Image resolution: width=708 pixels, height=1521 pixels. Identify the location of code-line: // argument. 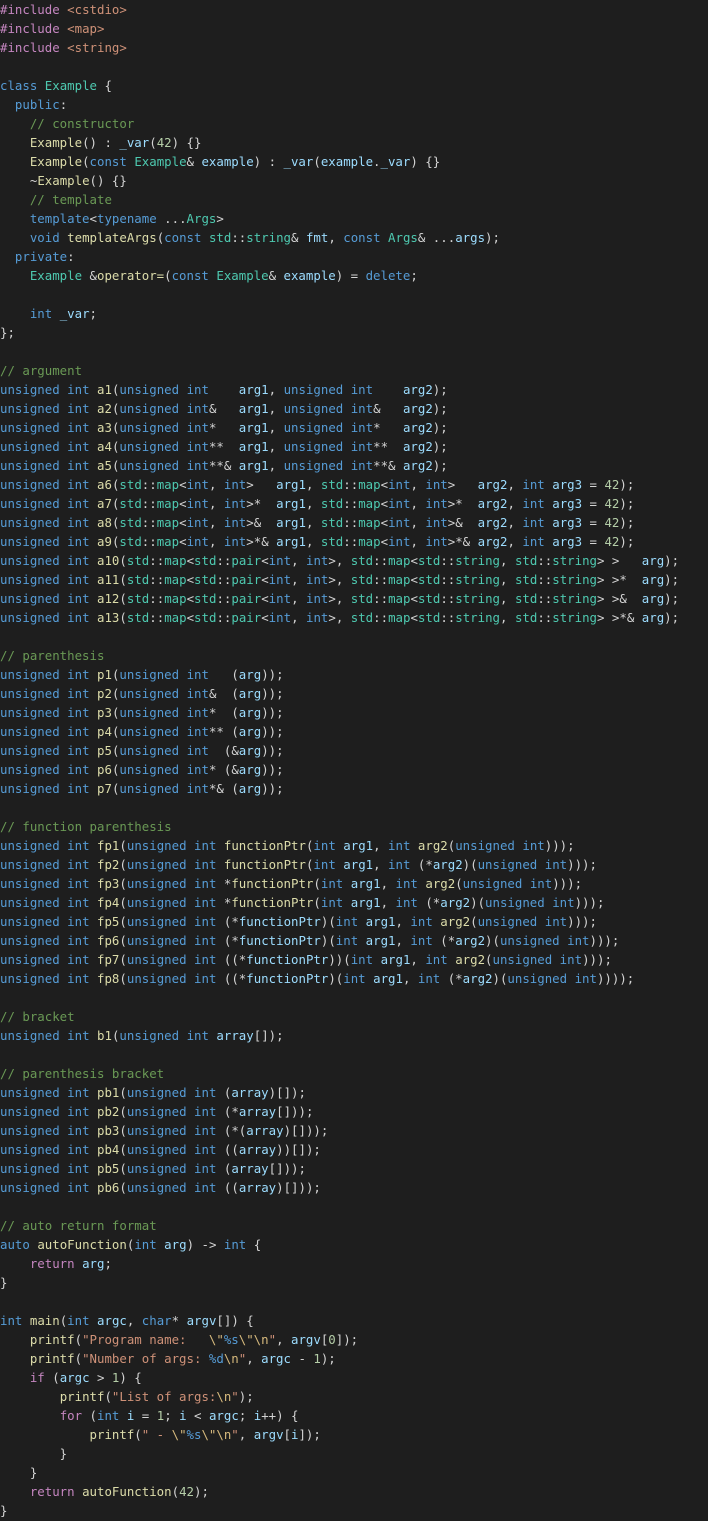
(354, 370).